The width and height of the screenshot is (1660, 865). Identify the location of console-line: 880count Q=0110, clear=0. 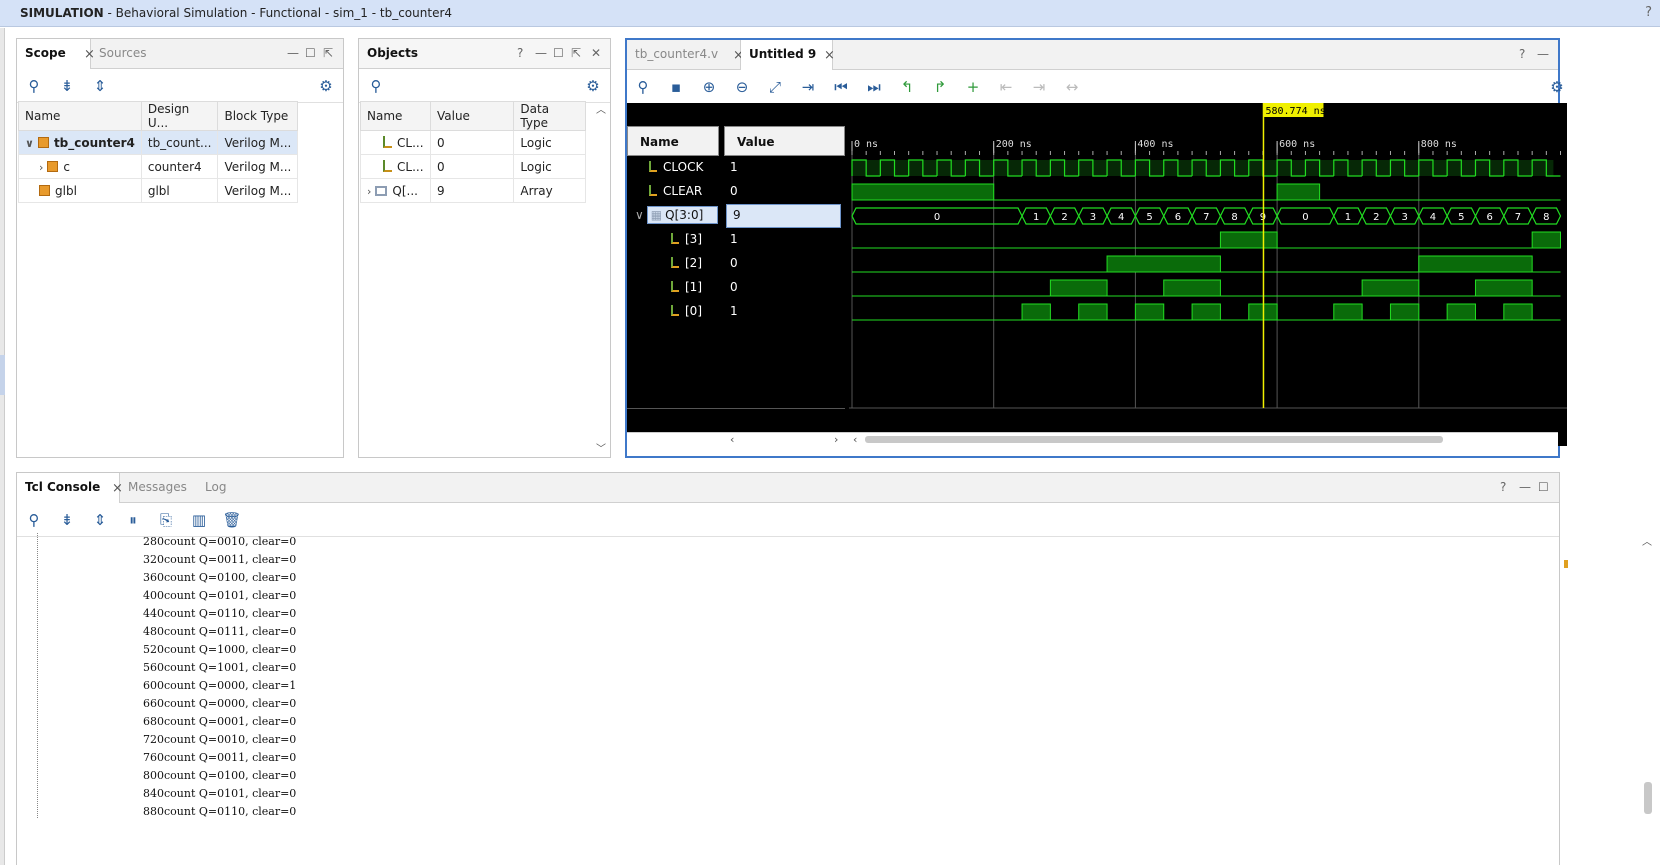
(220, 811).